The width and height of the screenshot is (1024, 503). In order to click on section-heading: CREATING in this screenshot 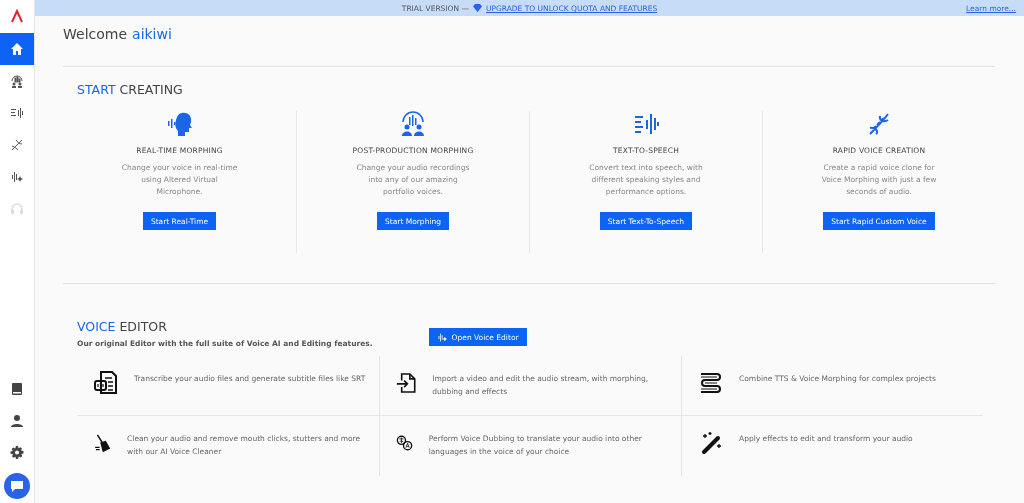, I will do `click(151, 89)`.